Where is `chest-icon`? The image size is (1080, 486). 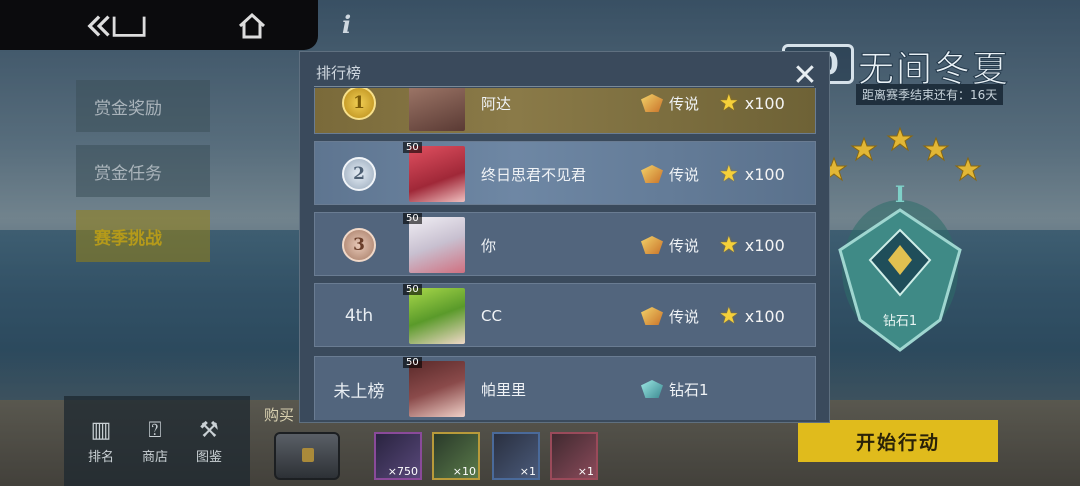 chest-icon is located at coordinates (307, 456).